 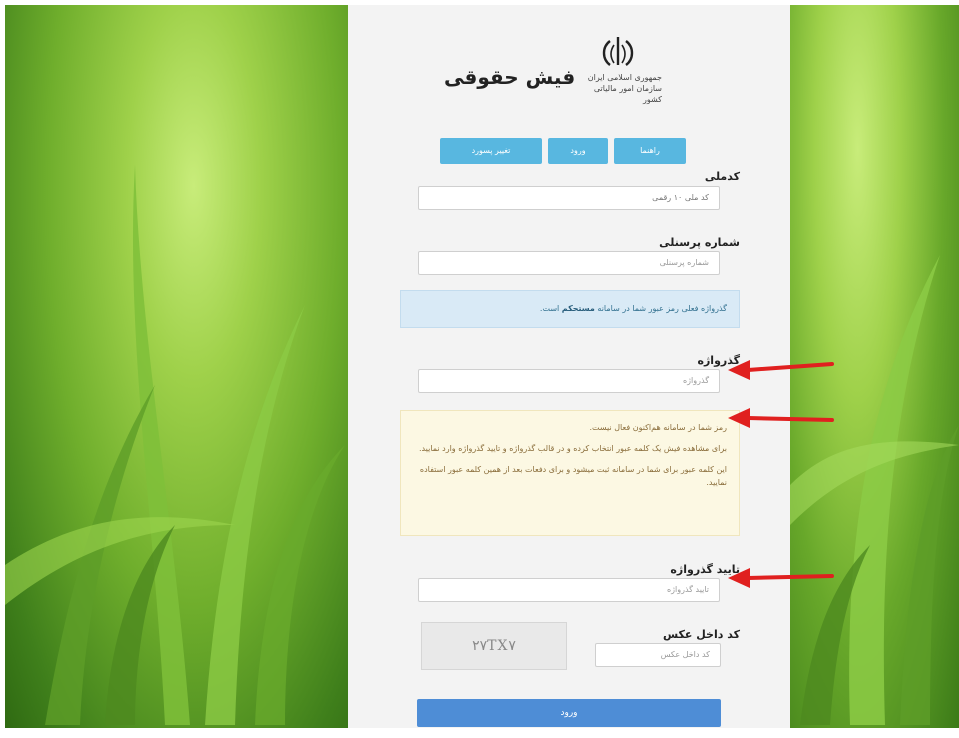 What do you see at coordinates (578, 308) in the screenshot?
I see `info-text-strong: مستحکم` at bounding box center [578, 308].